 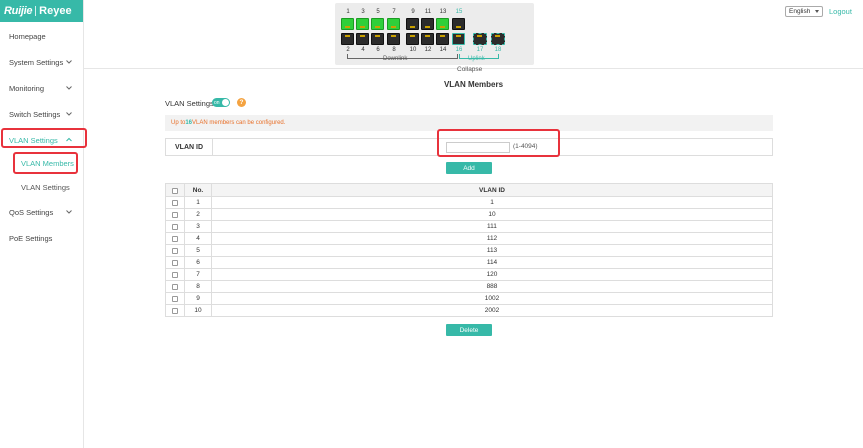 I want to click on row-vlan-id: 112, so click(x=492, y=238).